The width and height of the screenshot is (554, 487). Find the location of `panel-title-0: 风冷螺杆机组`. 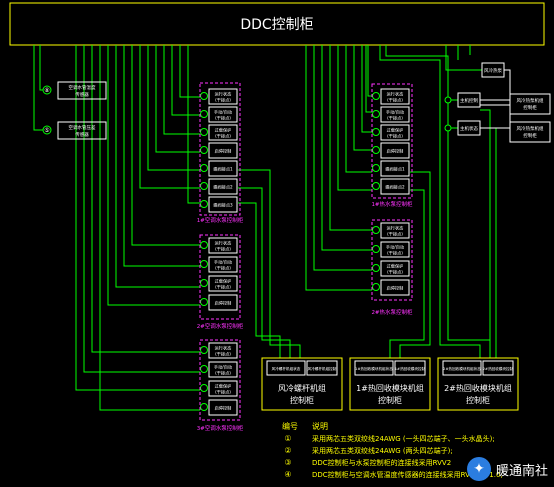

panel-title-0: 风冷螺杆机组 is located at coordinates (302, 388).